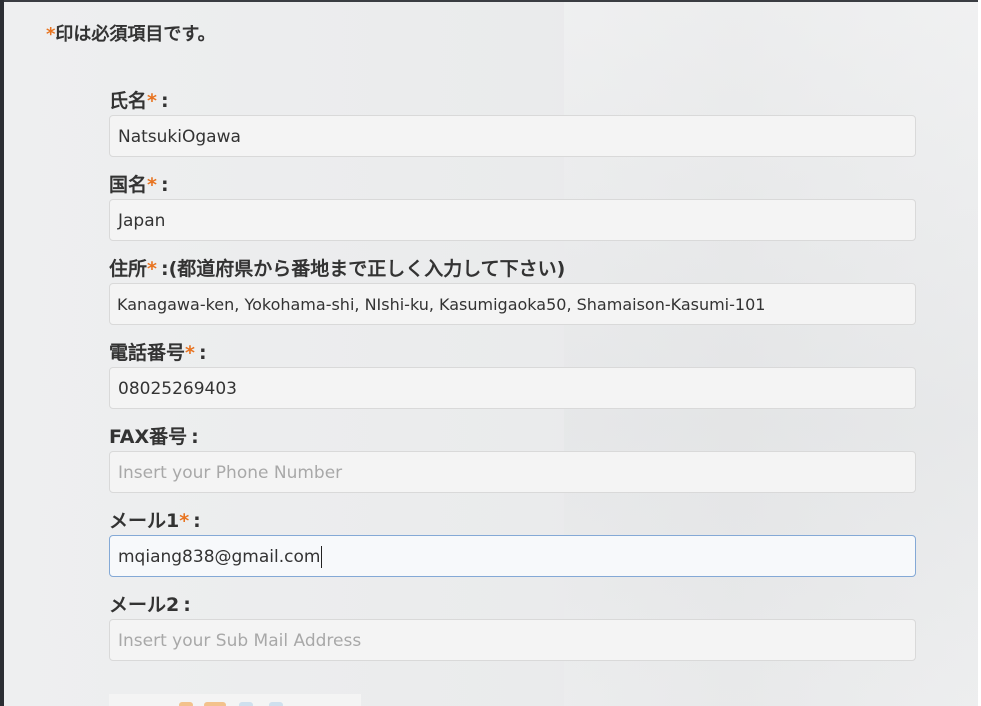 Image resolution: width=981 pixels, height=706 pixels. I want to click on name-input-value: NatsukiOgawa, so click(179, 137).